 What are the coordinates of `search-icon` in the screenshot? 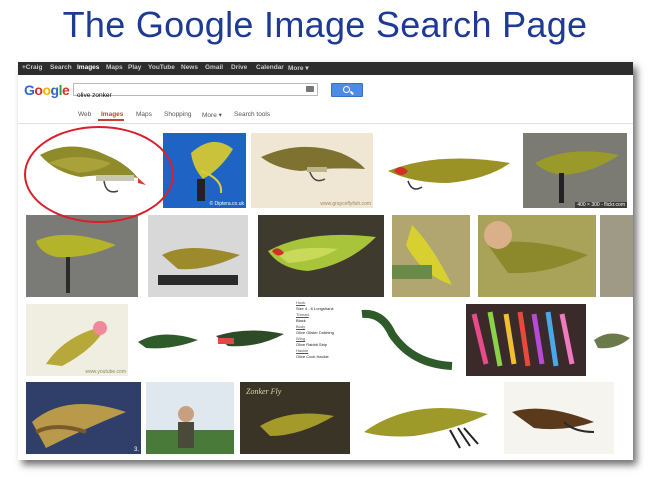 It's located at (346, 89).